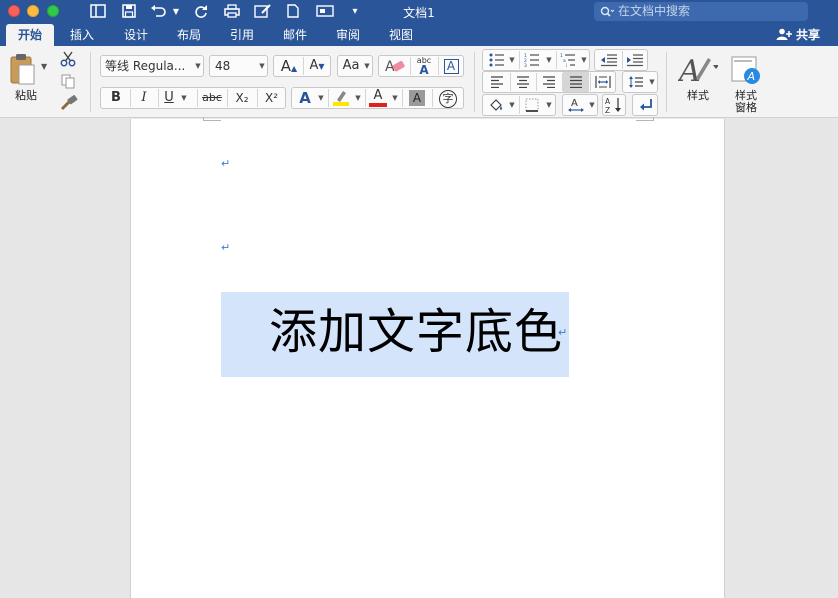  Describe the element at coordinates (189, 35) in the screenshot. I see `tab-layout: 布局` at that location.